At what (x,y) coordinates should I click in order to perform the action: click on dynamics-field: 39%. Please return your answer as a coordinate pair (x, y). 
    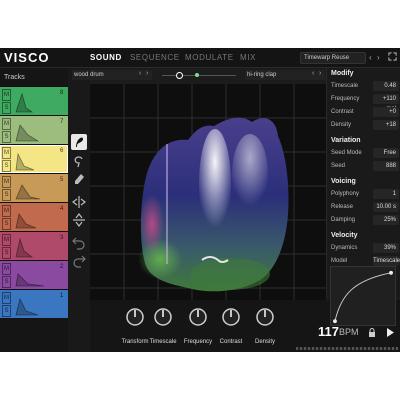
    Looking at the image, I should click on (386, 248).